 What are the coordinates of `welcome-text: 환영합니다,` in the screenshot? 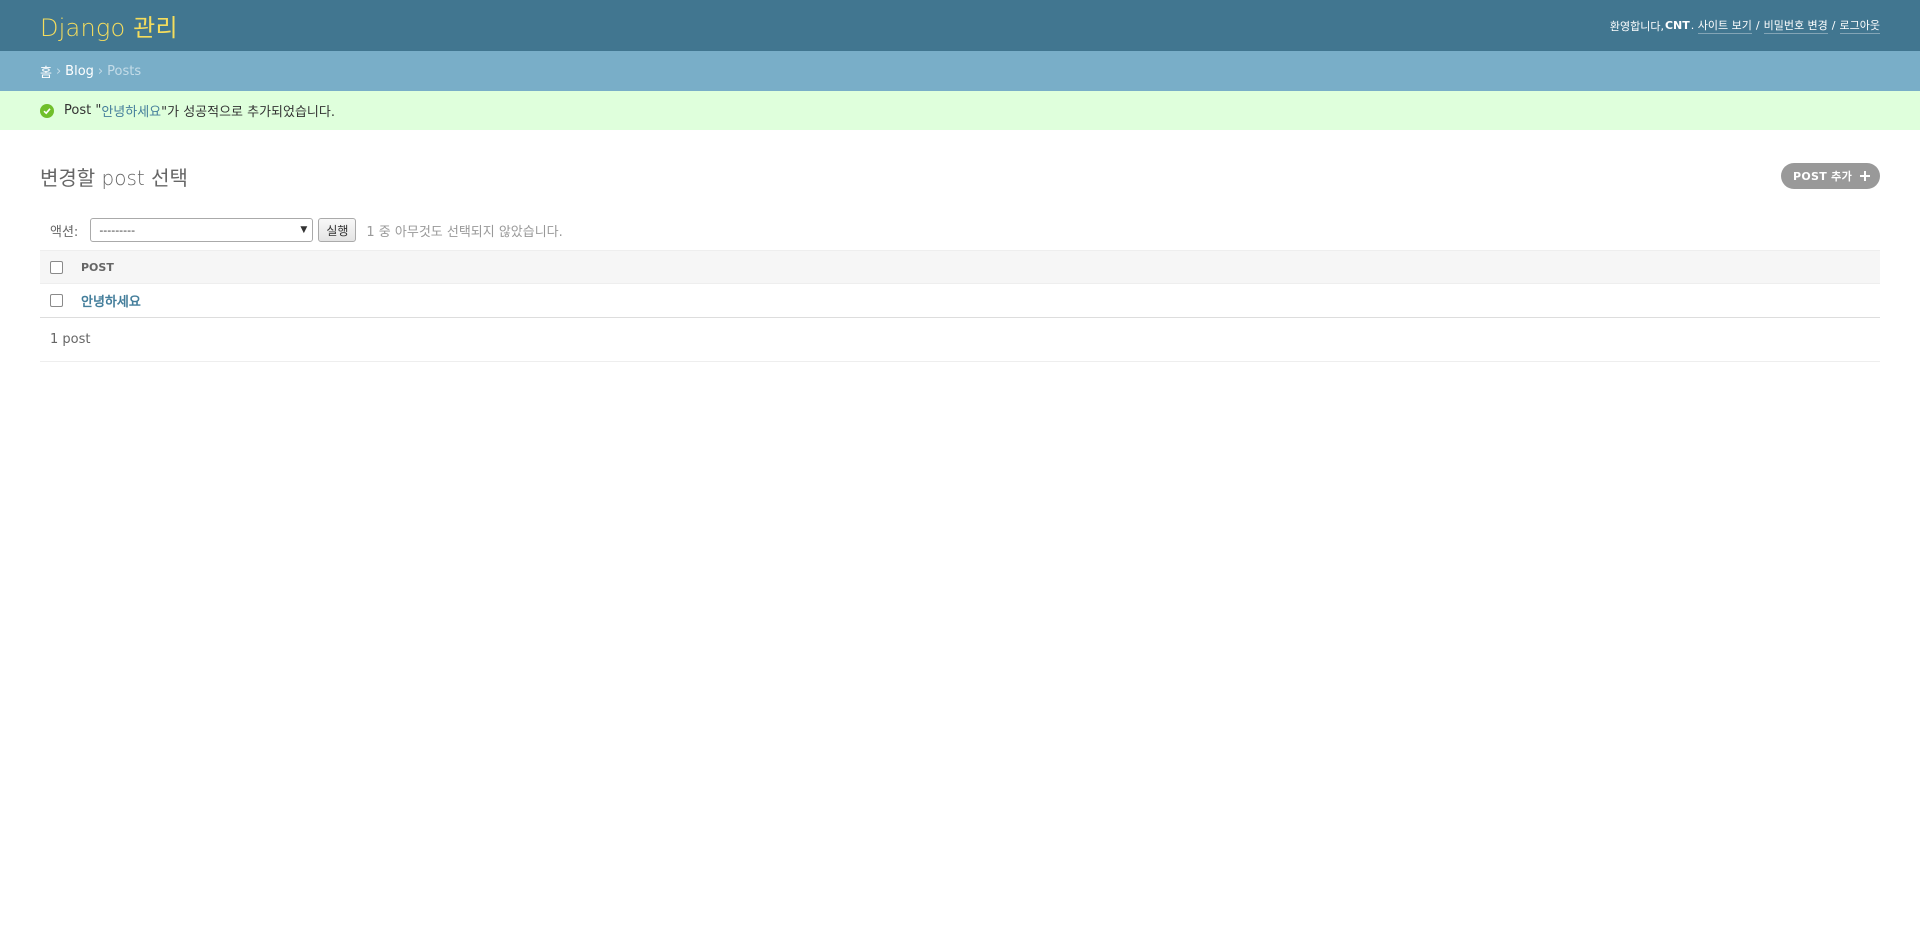 It's located at (1636, 26).